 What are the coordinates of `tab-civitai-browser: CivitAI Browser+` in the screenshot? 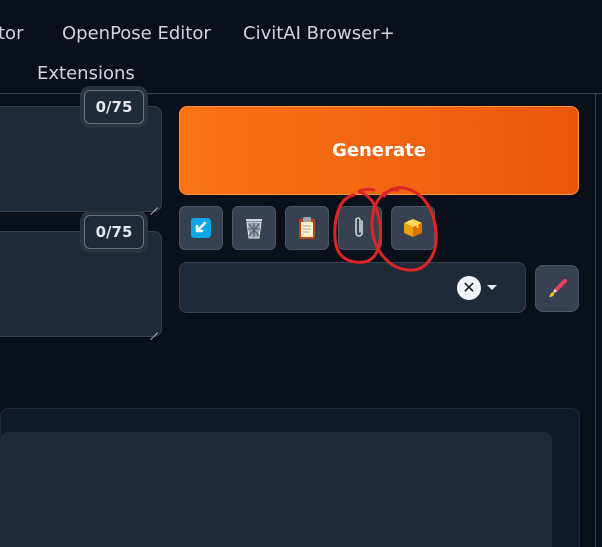 It's located at (319, 33).